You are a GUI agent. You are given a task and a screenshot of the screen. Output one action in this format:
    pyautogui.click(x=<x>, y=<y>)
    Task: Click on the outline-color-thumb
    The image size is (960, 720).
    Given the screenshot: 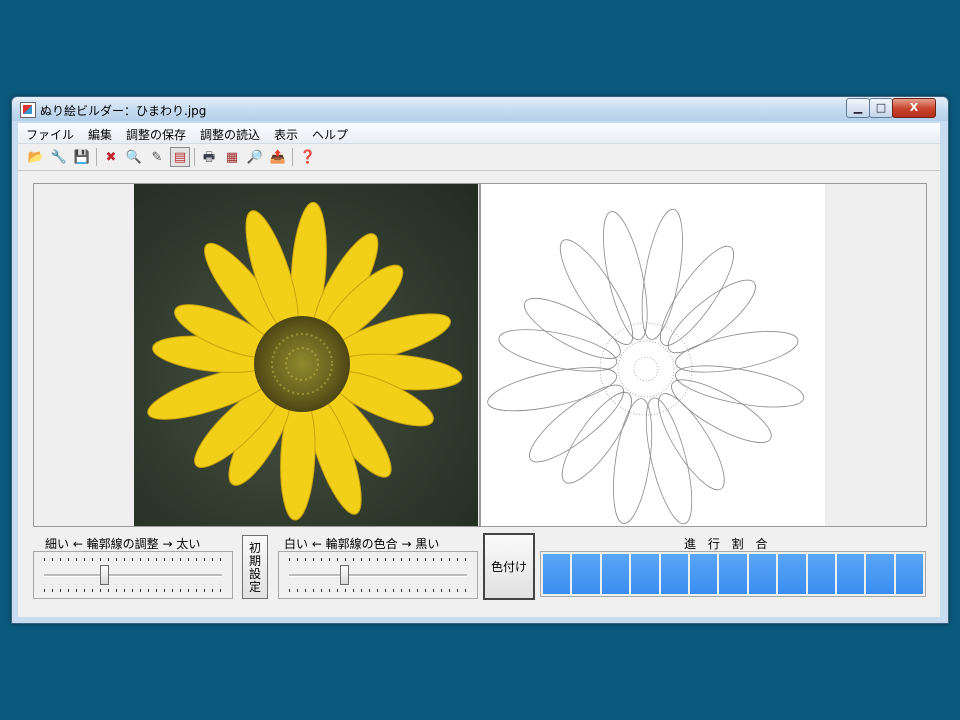 What is the action you would take?
    pyautogui.click(x=344, y=575)
    